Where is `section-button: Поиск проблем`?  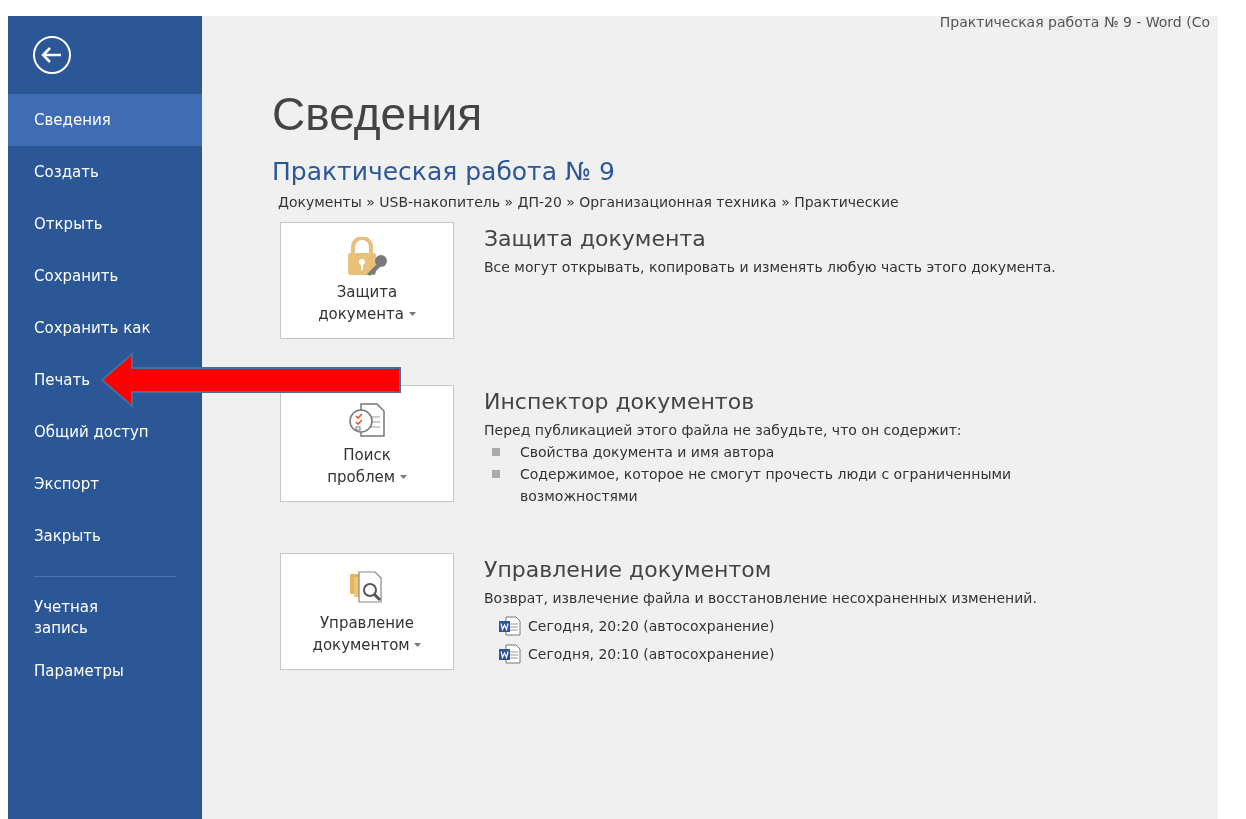 section-button: Поиск проблем is located at coordinates (367, 443).